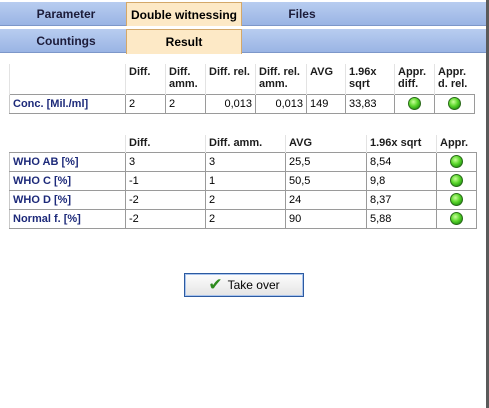 The image size is (489, 408). What do you see at coordinates (243, 14) in the screenshot?
I see `main-tab-bar: Parameter Double witnessing Files` at bounding box center [243, 14].